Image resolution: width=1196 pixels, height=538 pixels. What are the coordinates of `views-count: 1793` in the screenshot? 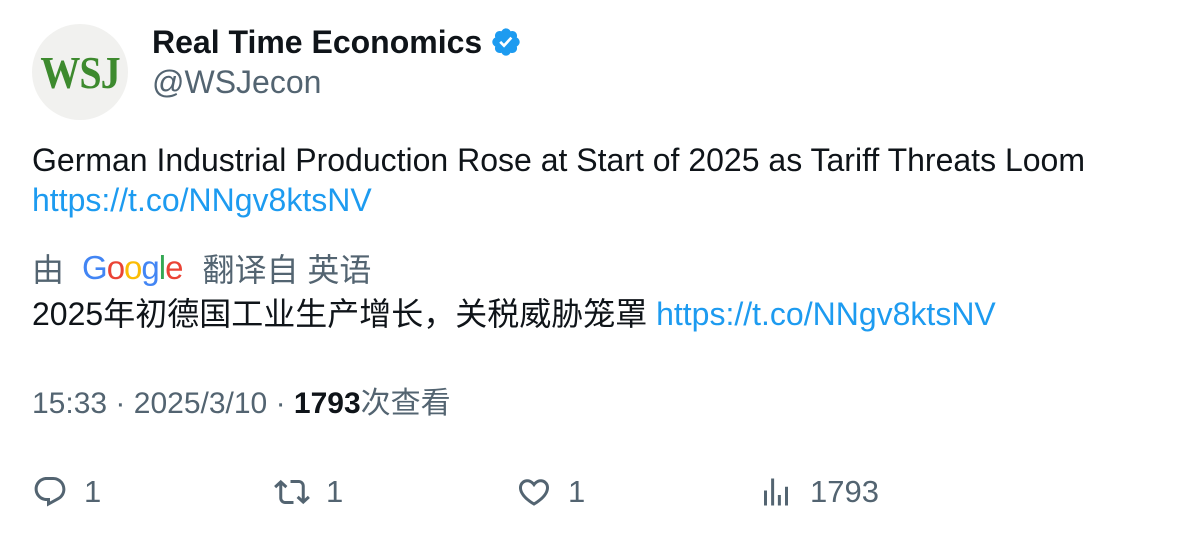 It's located at (327, 403).